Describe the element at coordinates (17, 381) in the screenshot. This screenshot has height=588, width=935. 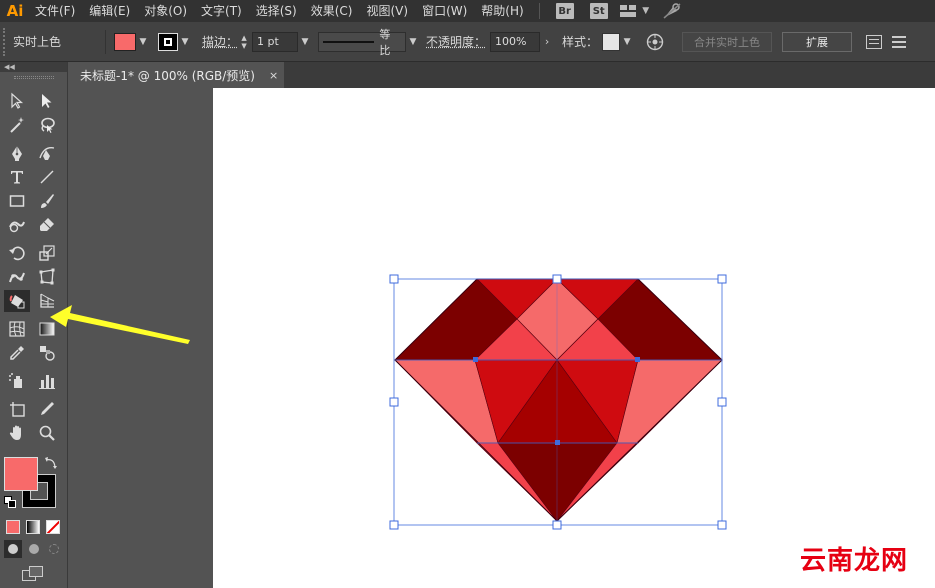
I see `symbol-sprayer-tool-icon` at that location.